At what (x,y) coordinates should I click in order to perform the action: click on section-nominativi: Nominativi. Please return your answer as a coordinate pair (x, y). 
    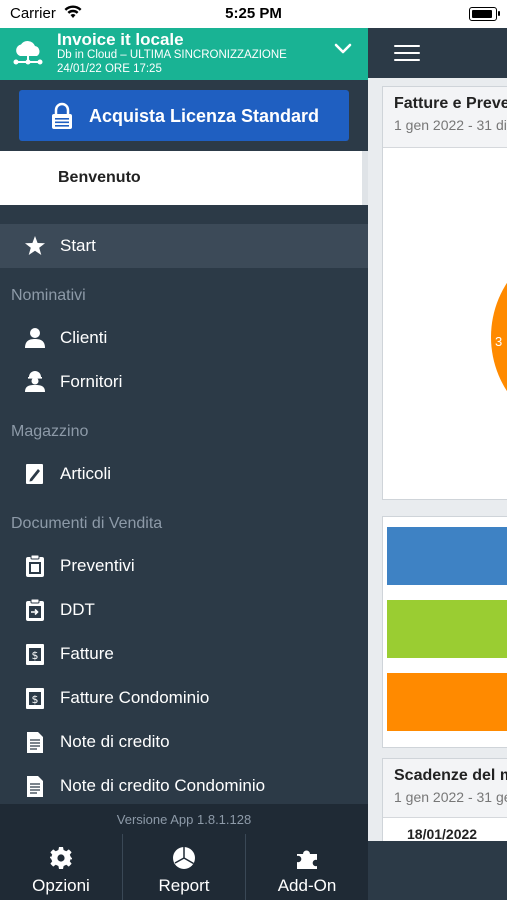
    Looking at the image, I should click on (184, 292).